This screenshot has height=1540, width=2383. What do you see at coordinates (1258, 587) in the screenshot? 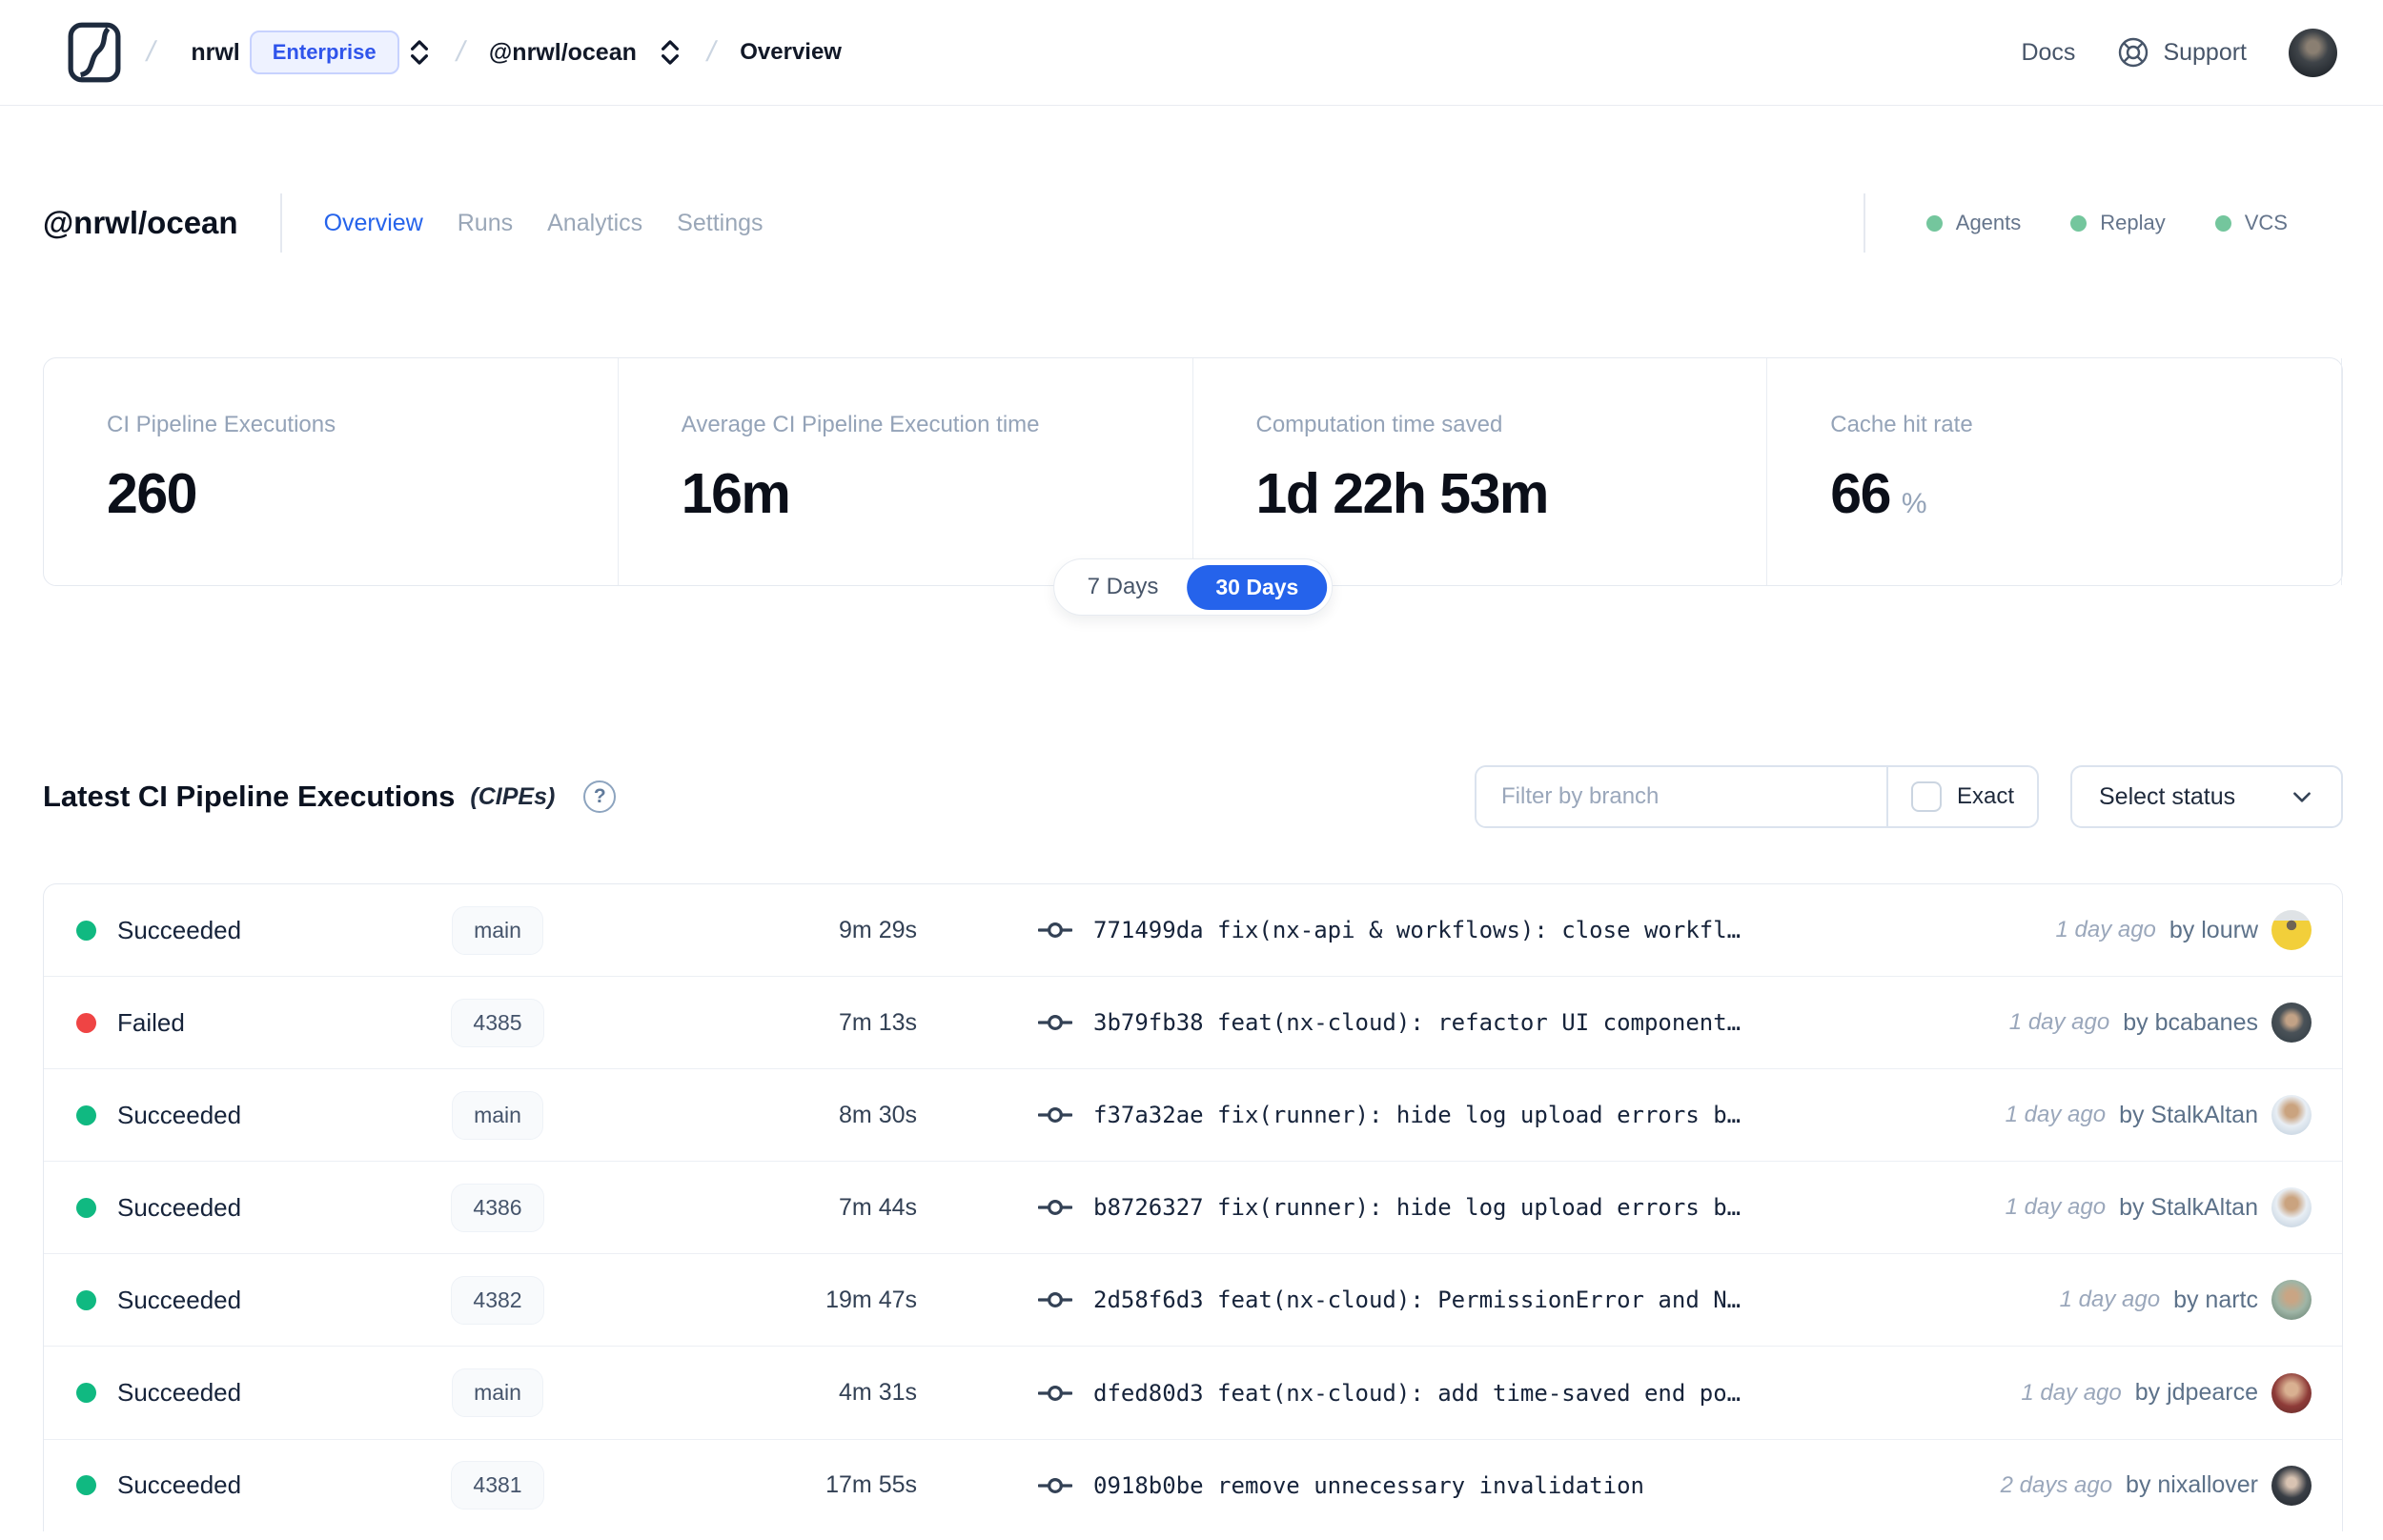
I see `range-30-days: 30 Days` at bounding box center [1258, 587].